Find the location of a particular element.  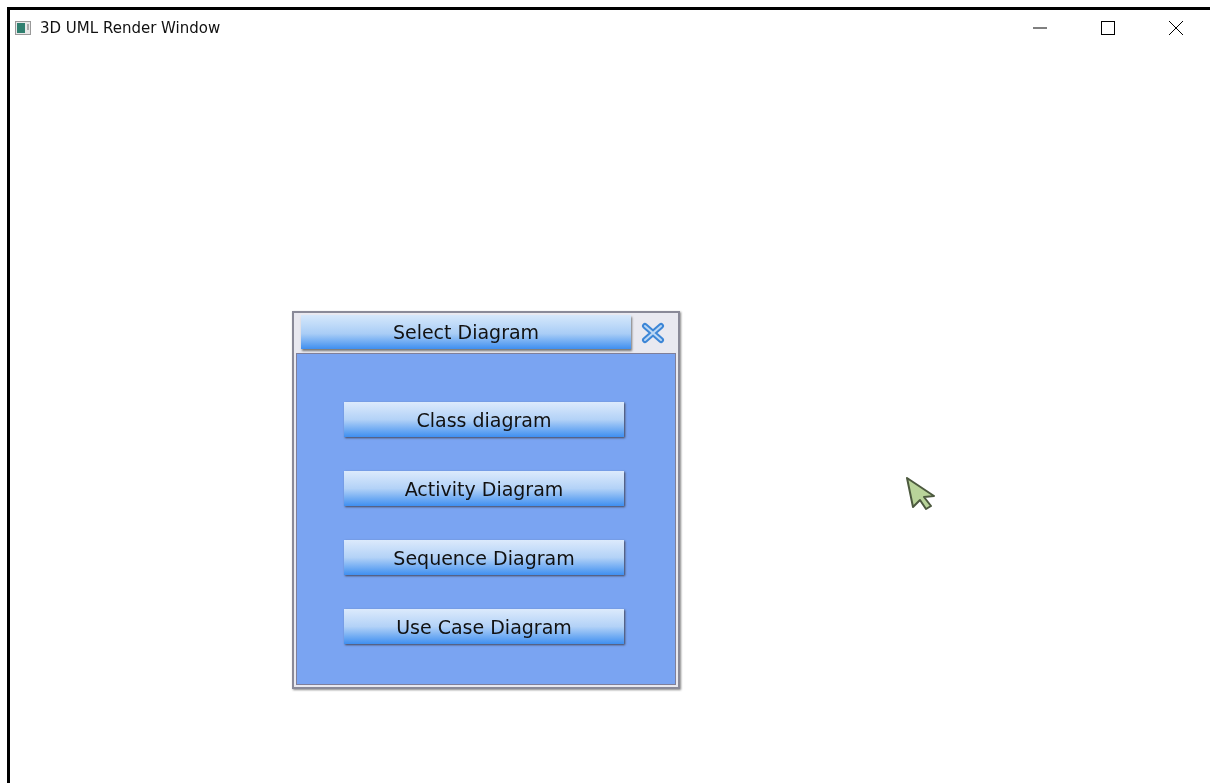

diagram-button: Use Case Diagram is located at coordinates (484, 626).